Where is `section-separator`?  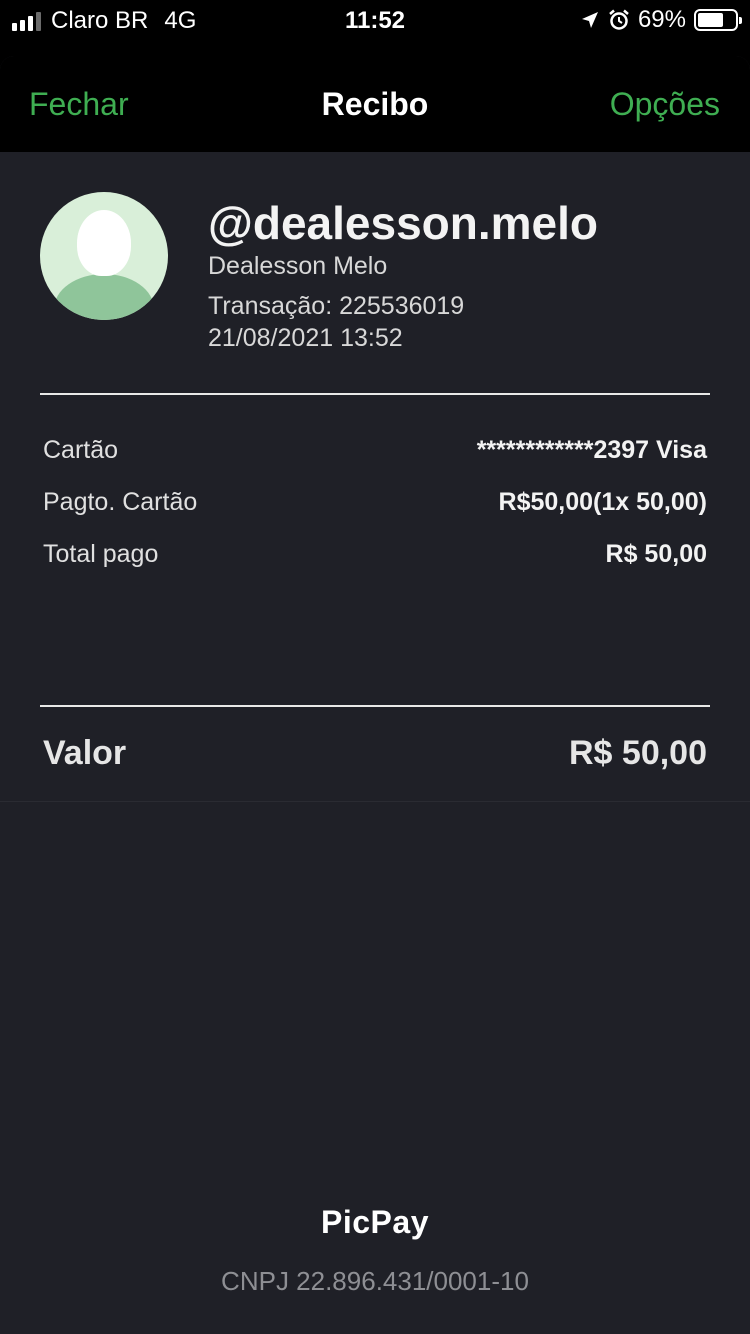 section-separator is located at coordinates (375, 801).